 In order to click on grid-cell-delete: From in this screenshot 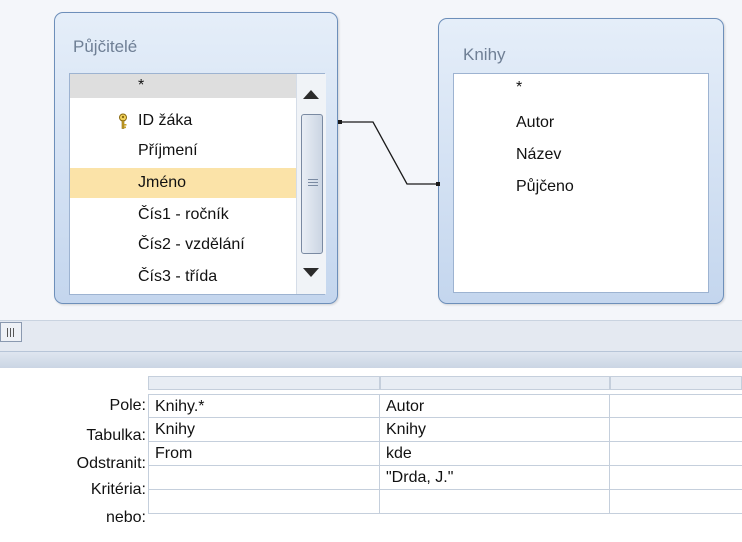, I will do `click(264, 454)`.